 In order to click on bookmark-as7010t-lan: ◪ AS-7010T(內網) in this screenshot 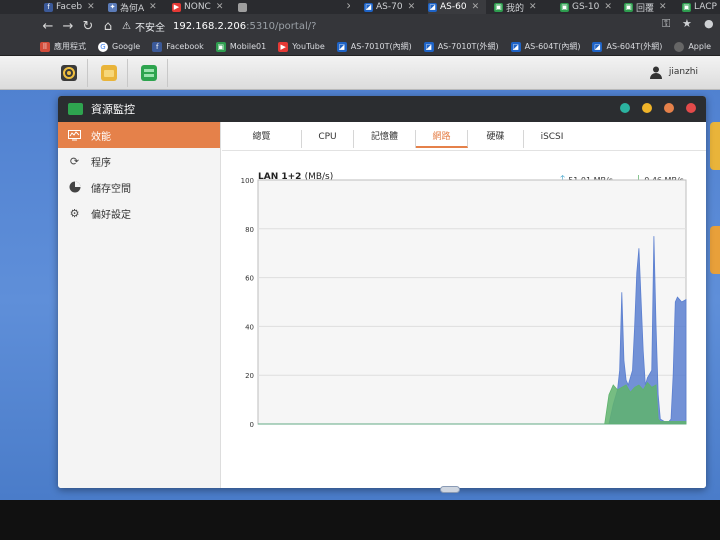, I will do `click(374, 46)`.